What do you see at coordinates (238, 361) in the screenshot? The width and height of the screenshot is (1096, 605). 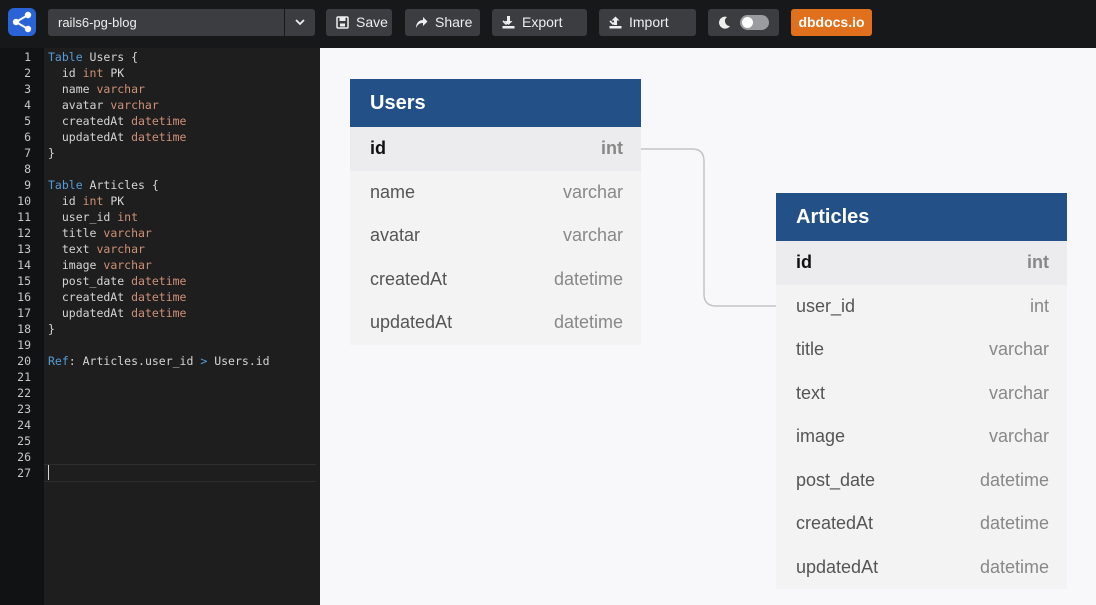 I see `code-text: Users.id` at bounding box center [238, 361].